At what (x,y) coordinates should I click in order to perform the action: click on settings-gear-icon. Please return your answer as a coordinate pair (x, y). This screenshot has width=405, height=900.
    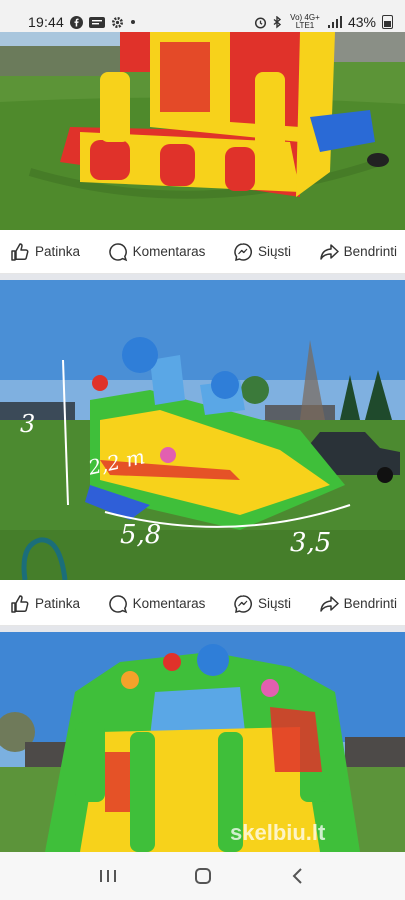
    Looking at the image, I should click on (117, 22).